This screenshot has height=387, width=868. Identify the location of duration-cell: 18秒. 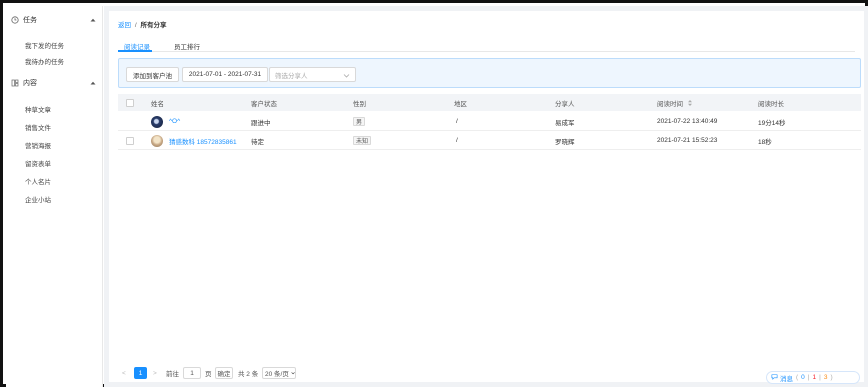
(765, 142).